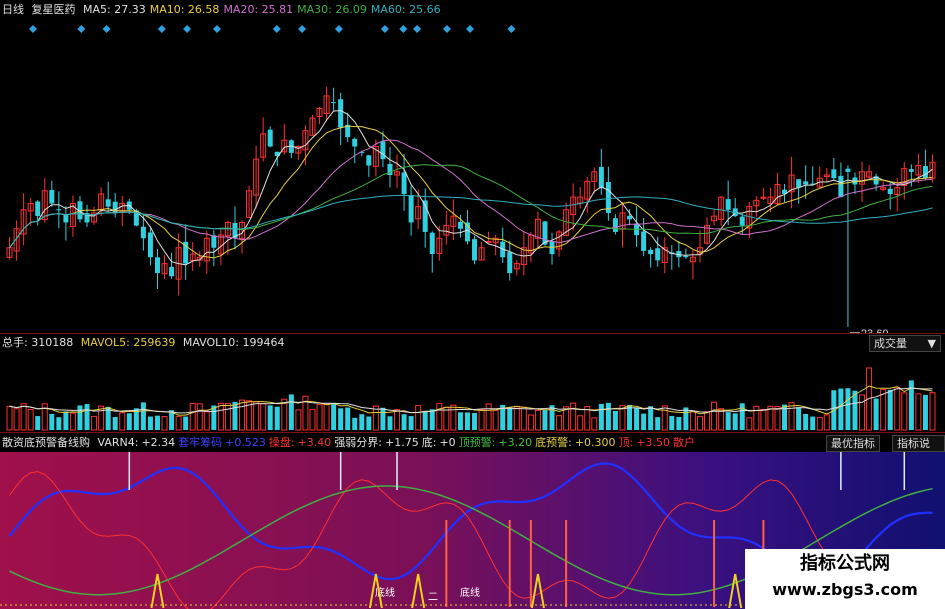 This screenshot has width=945, height=609. I want to click on volume-chart, so click(472, 391).